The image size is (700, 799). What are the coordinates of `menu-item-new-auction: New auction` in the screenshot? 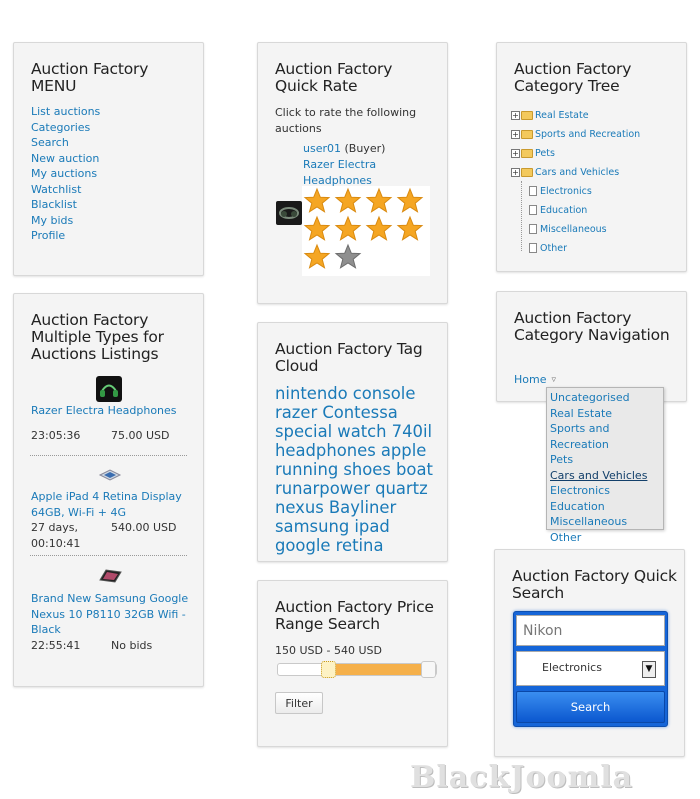 It's located at (65, 159).